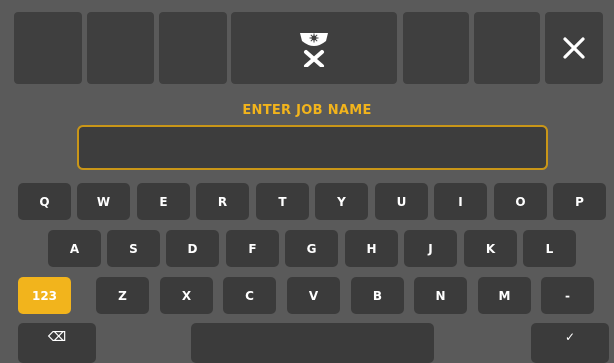 This screenshot has width=614, height=363. I want to click on key-m: M, so click(504, 295).